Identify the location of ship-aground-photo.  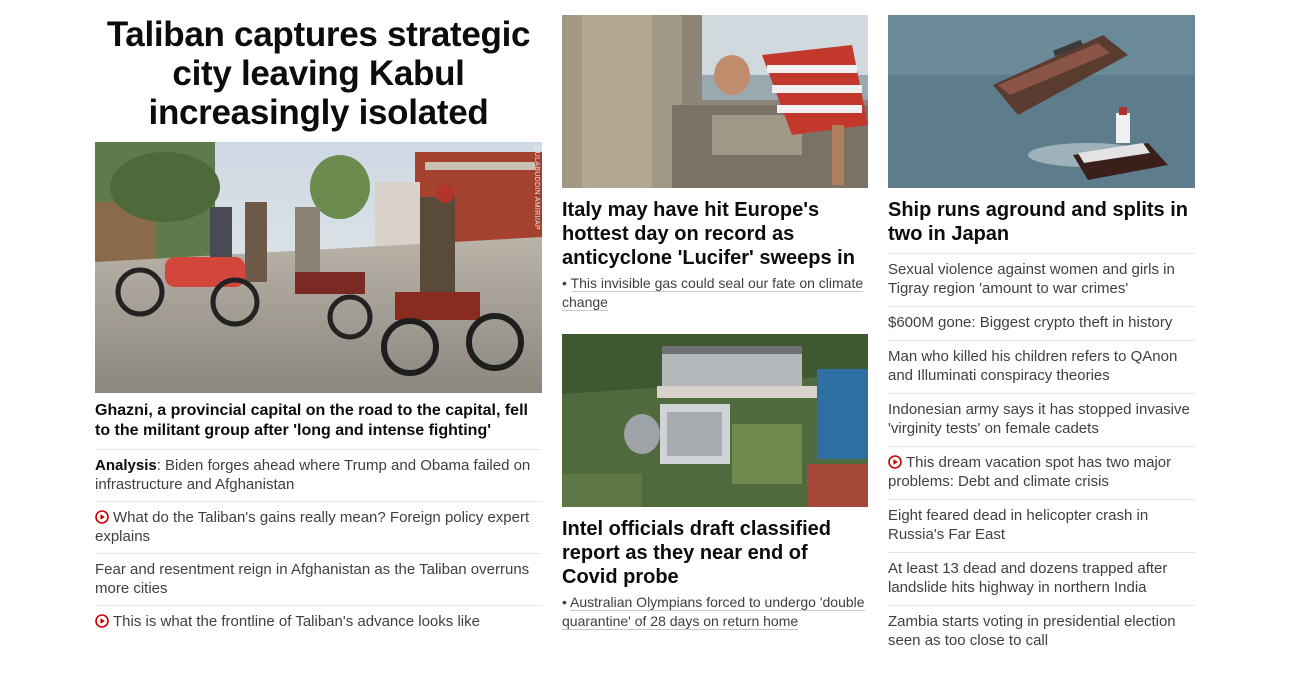
(1041, 101).